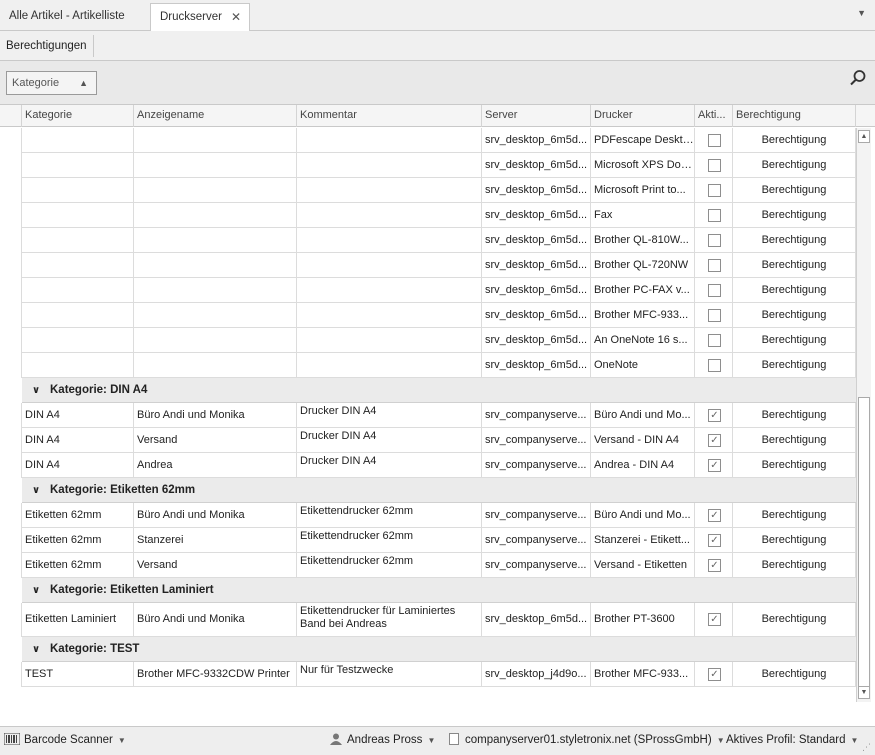  I want to click on scroll-up-icon: ▲, so click(864, 136).